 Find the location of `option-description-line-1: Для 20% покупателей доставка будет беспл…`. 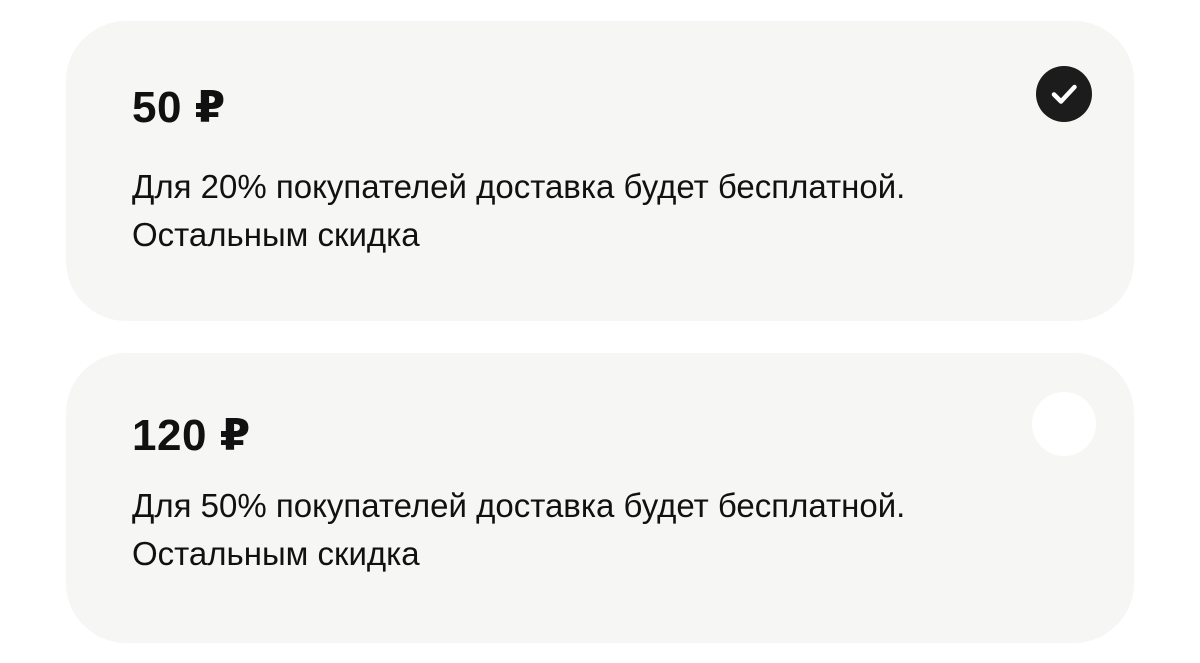

option-description-line-1: Для 20% покупателей доставка будет беспл… is located at coordinates (519, 186).